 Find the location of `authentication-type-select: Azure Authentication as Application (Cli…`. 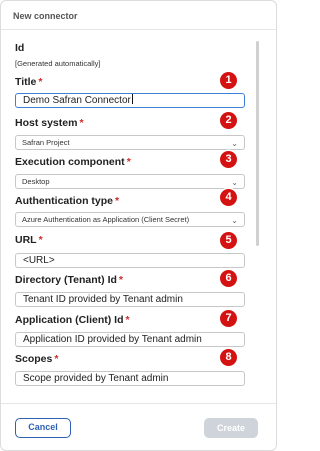

authentication-type-select: Azure Authentication as Application (Cli… is located at coordinates (130, 219).